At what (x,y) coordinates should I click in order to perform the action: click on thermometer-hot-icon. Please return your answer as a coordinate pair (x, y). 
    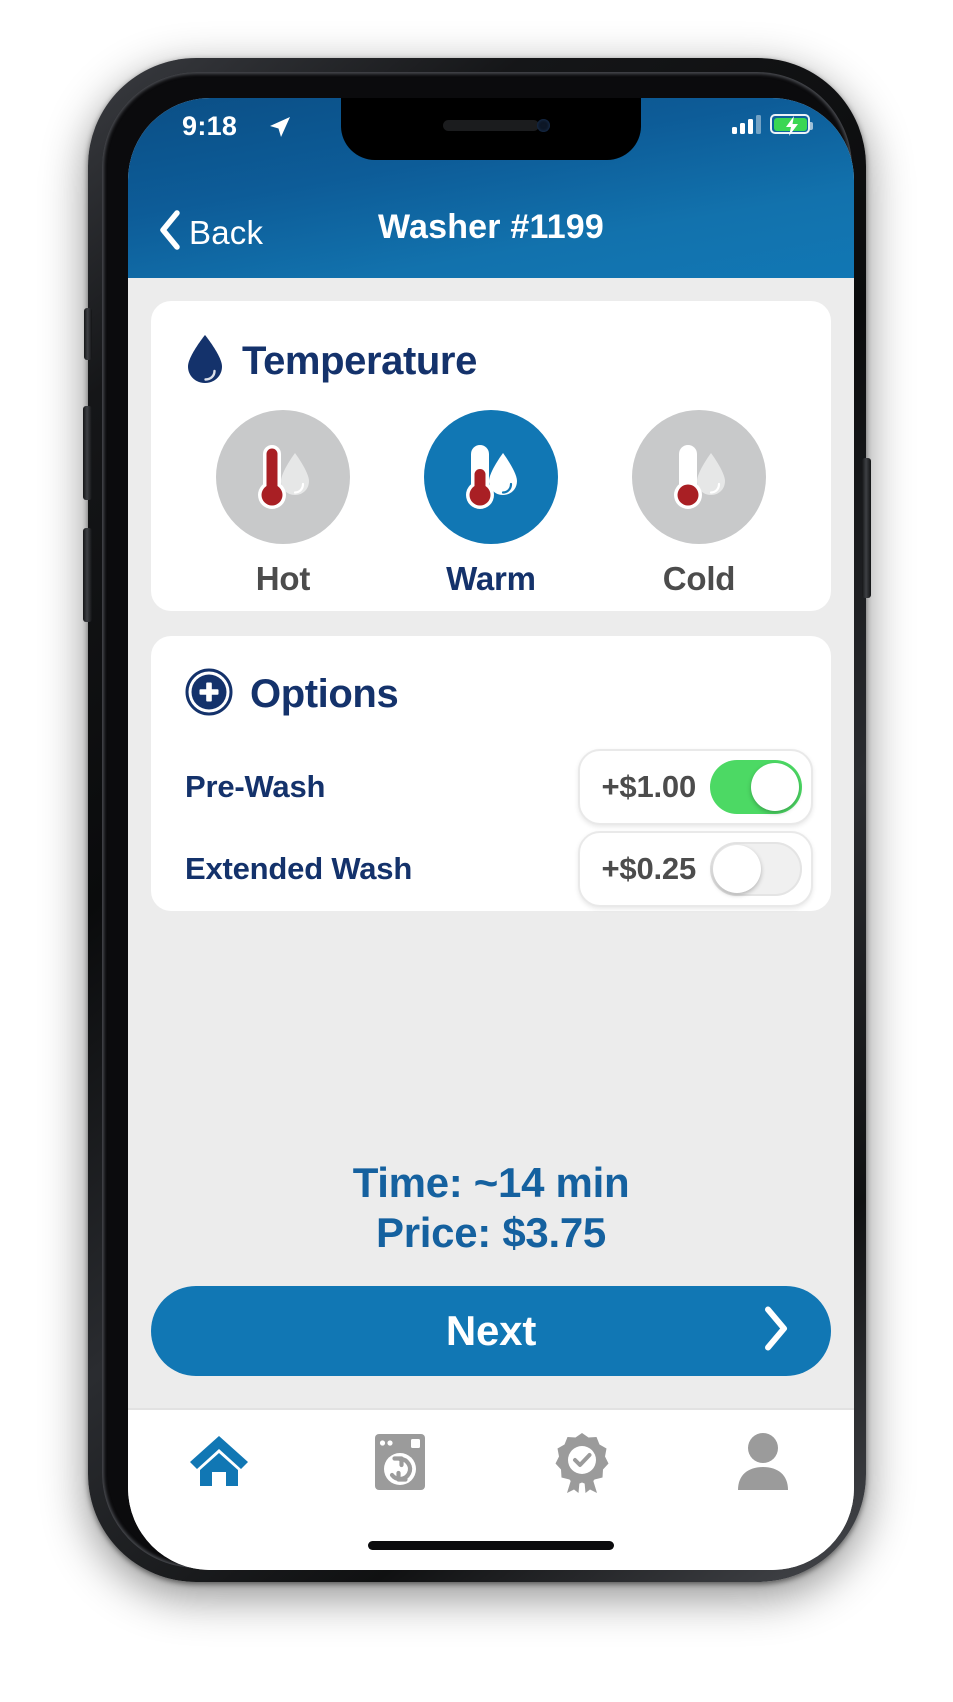
    Looking at the image, I should click on (283, 477).